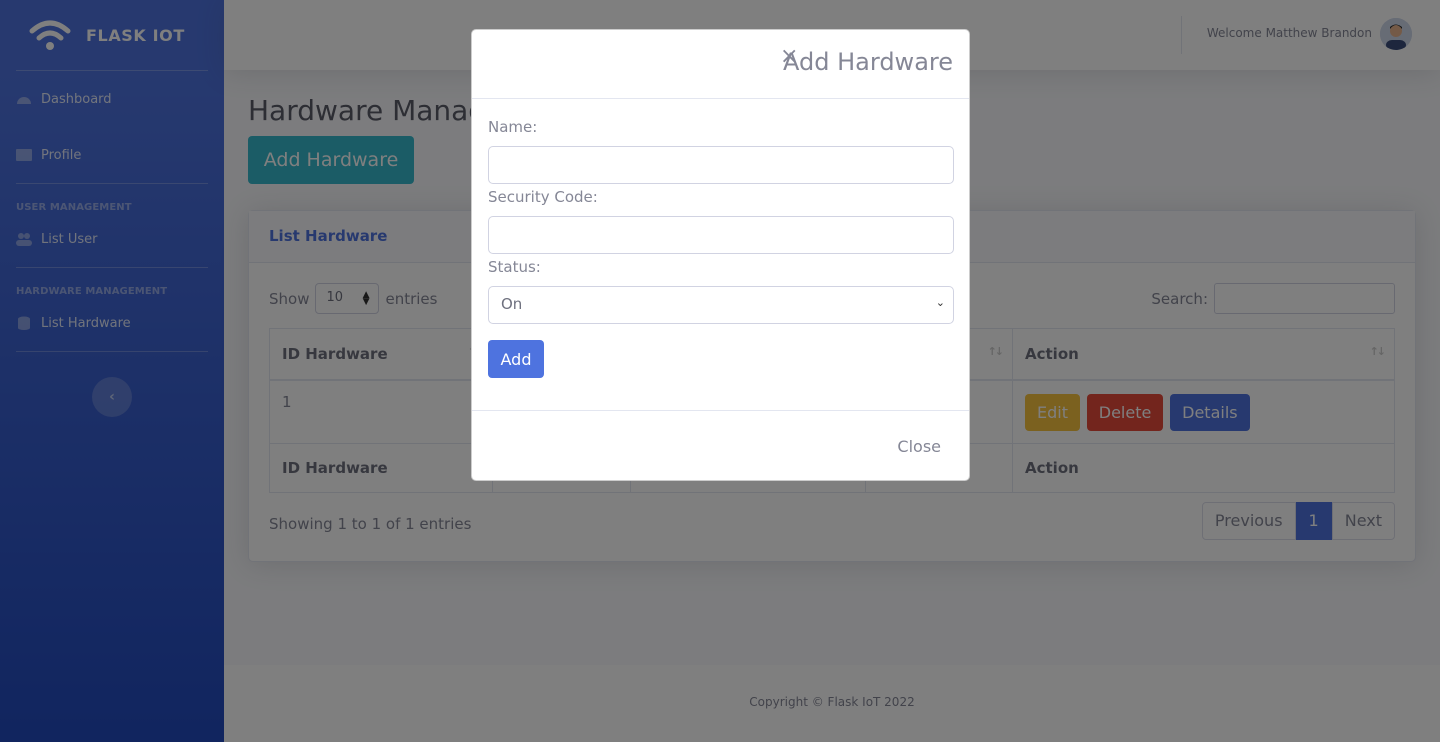  What do you see at coordinates (513, 127) in the screenshot?
I see `name-label: Name:` at bounding box center [513, 127].